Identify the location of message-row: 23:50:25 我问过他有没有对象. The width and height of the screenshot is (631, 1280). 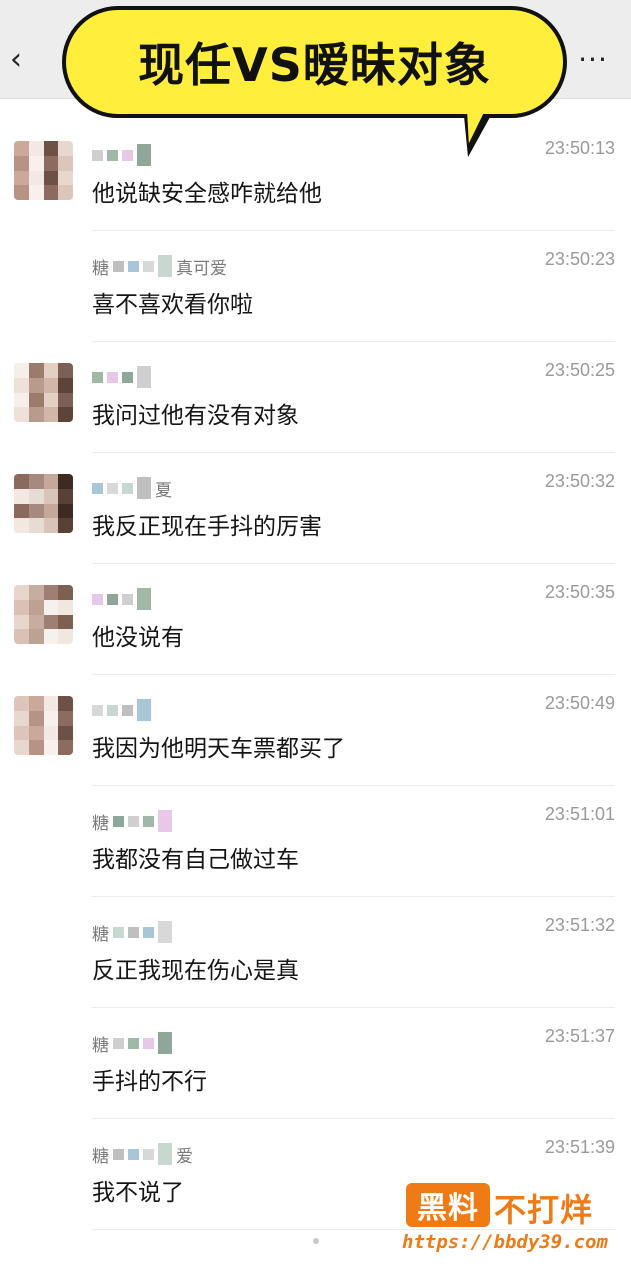
(315, 397).